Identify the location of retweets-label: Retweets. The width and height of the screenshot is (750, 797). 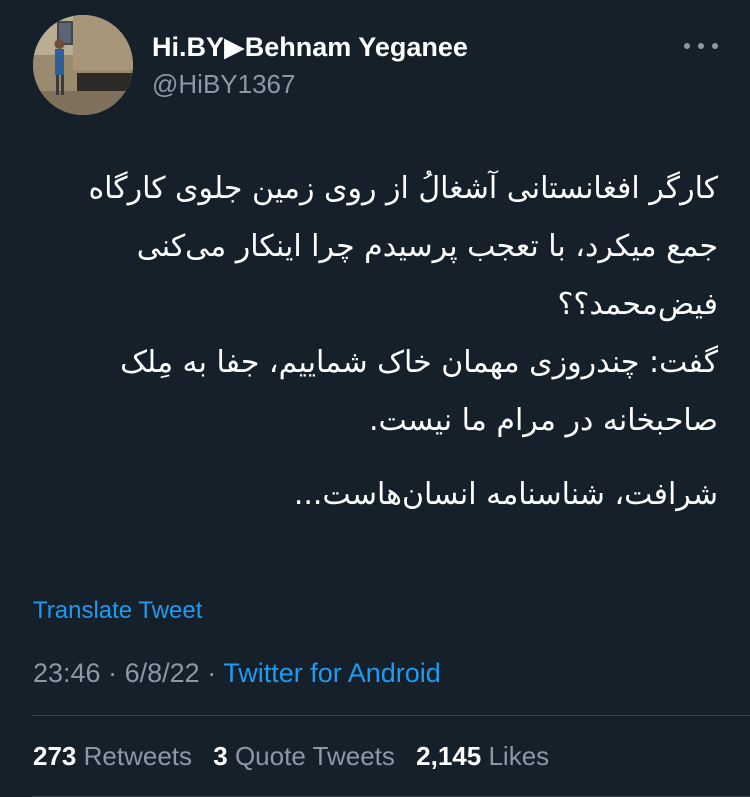
(138, 756).